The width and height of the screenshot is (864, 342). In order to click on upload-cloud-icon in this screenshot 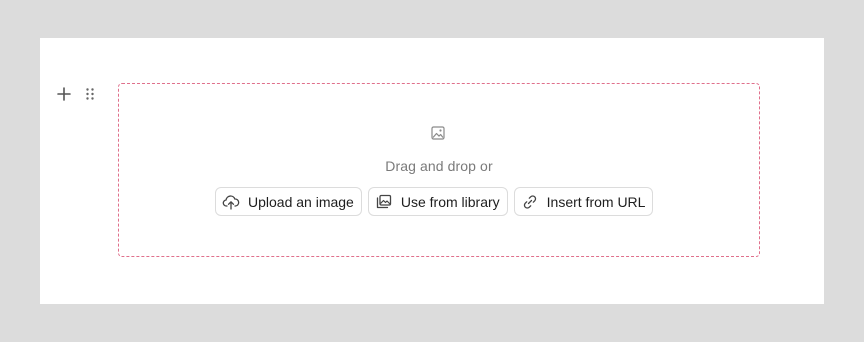, I will do `click(231, 202)`.